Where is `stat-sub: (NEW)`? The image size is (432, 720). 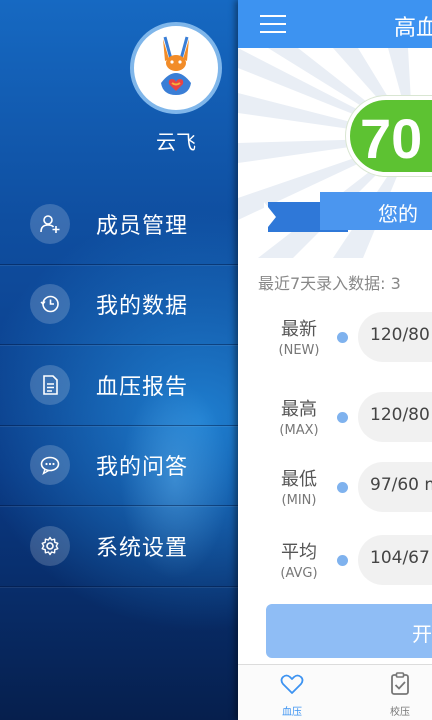 stat-sub: (NEW) is located at coordinates (299, 350).